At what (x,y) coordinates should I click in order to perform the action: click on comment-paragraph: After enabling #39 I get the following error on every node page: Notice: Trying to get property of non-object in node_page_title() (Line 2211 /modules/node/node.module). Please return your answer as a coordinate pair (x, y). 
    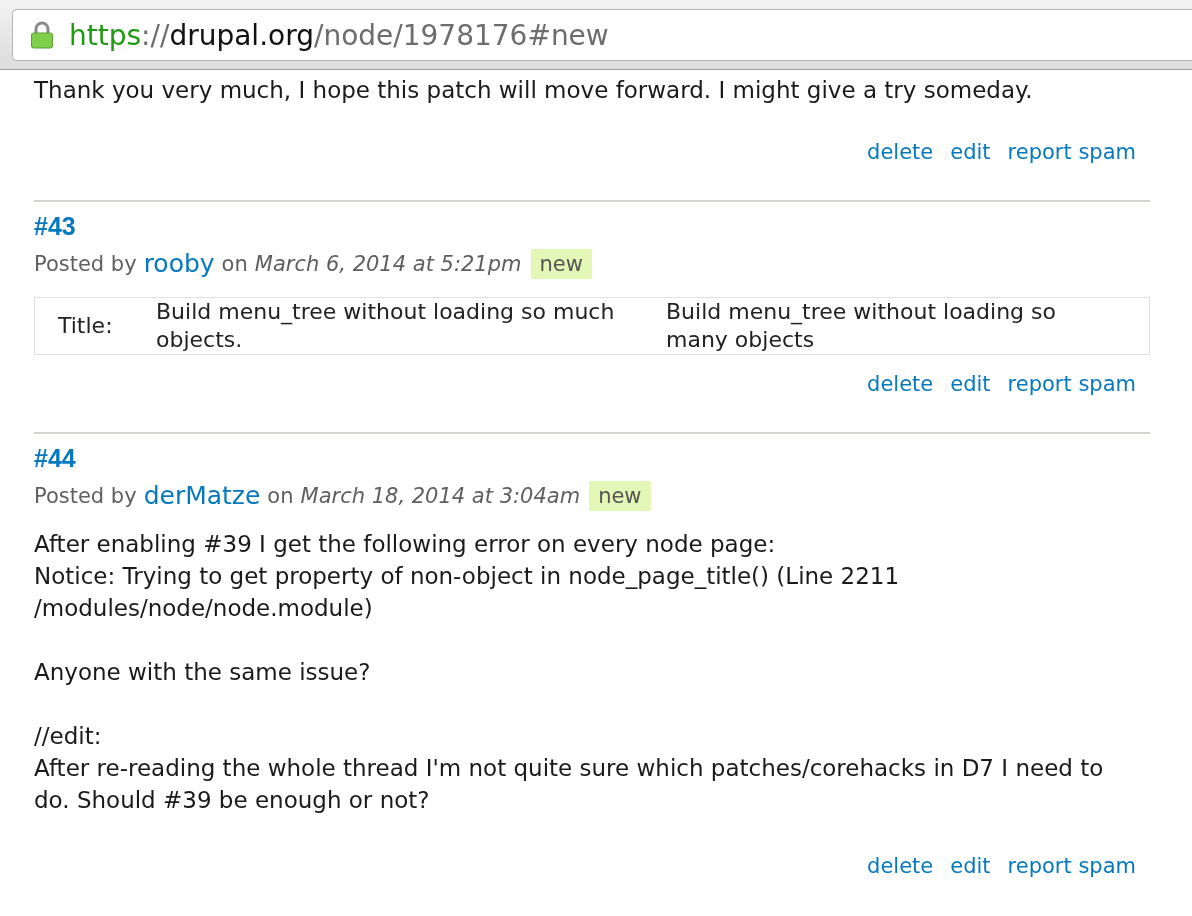
    Looking at the image, I should click on (467, 576).